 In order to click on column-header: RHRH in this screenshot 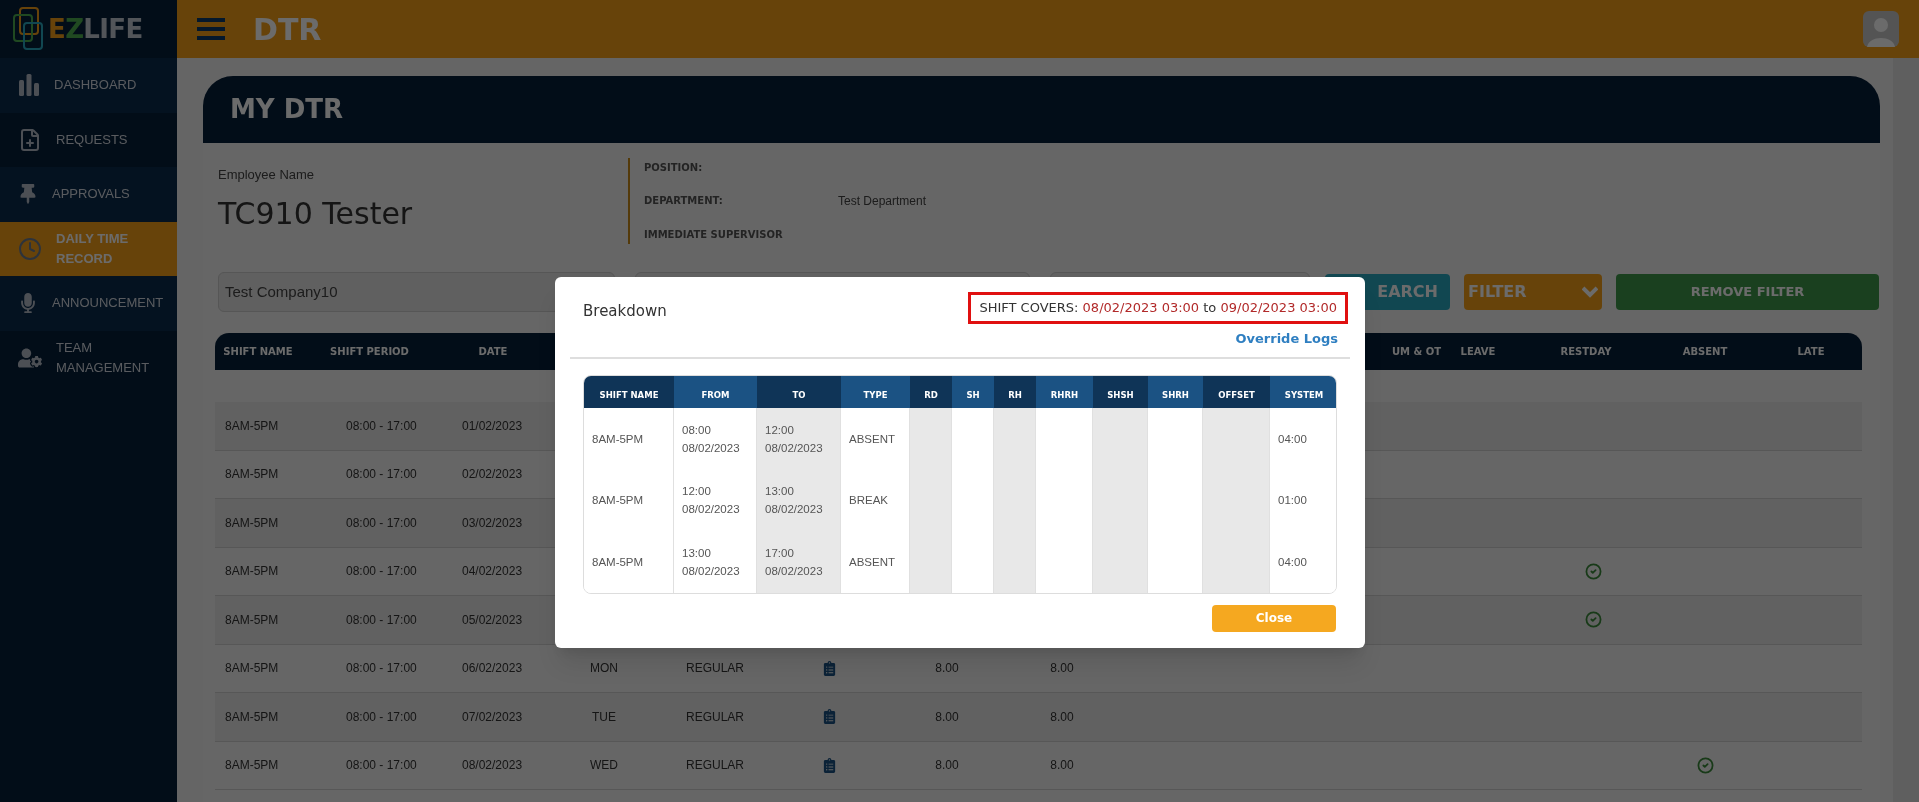, I will do `click(1064, 392)`.